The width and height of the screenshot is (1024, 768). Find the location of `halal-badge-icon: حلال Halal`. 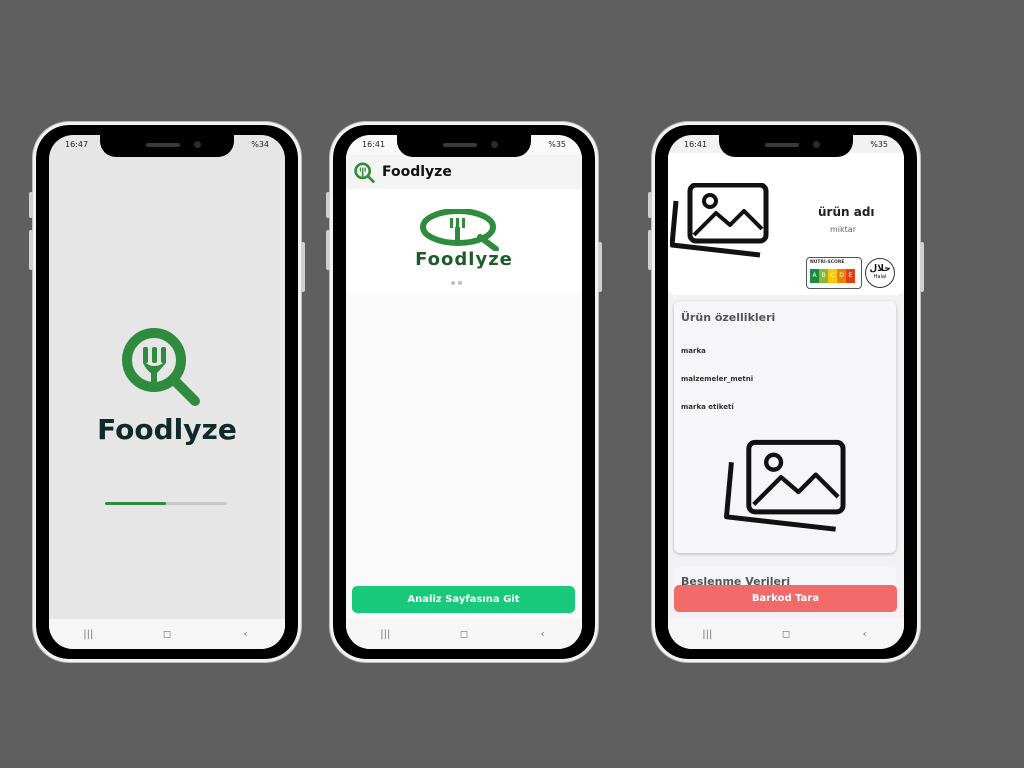

halal-badge-icon: حلال Halal is located at coordinates (880, 273).